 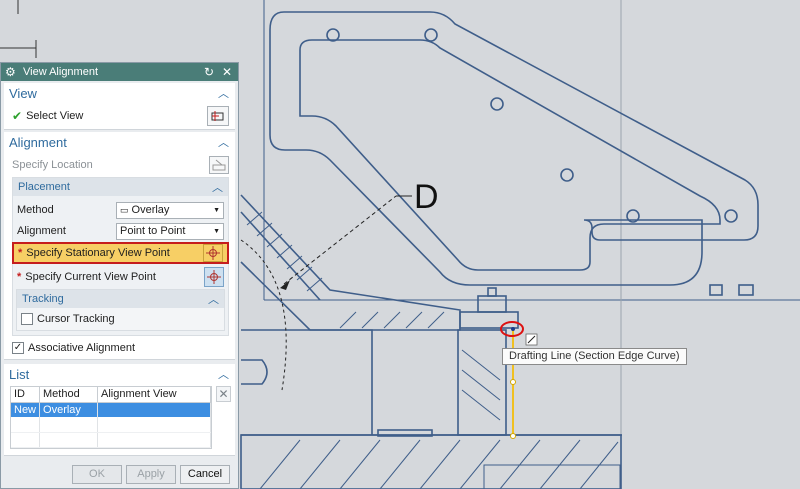 What do you see at coordinates (17, 116) in the screenshot?
I see `check-icon: ✔` at bounding box center [17, 116].